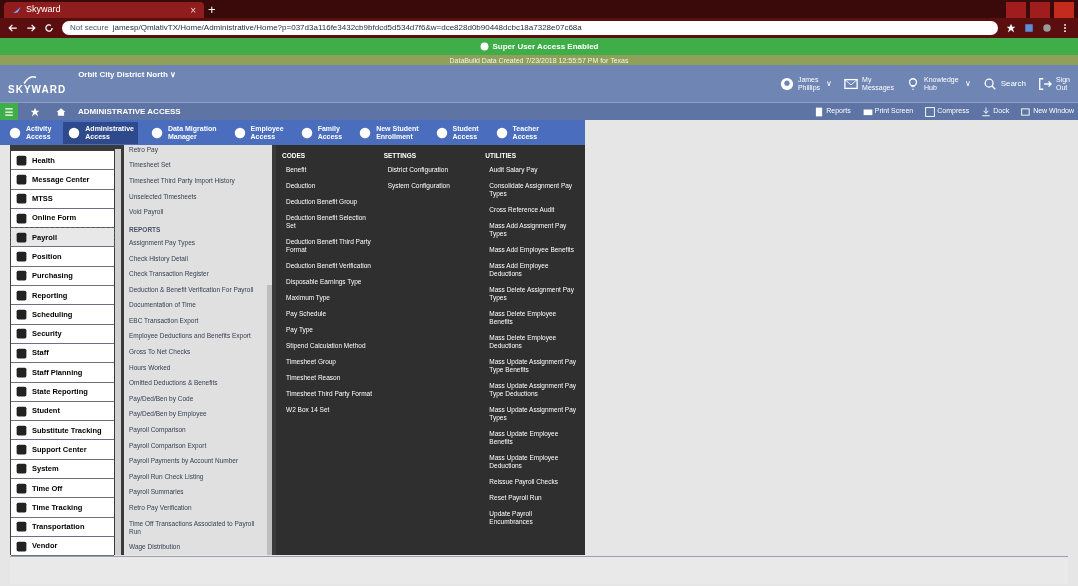  Describe the element at coordinates (989, 83) in the screenshot. I see `search-icon` at that location.